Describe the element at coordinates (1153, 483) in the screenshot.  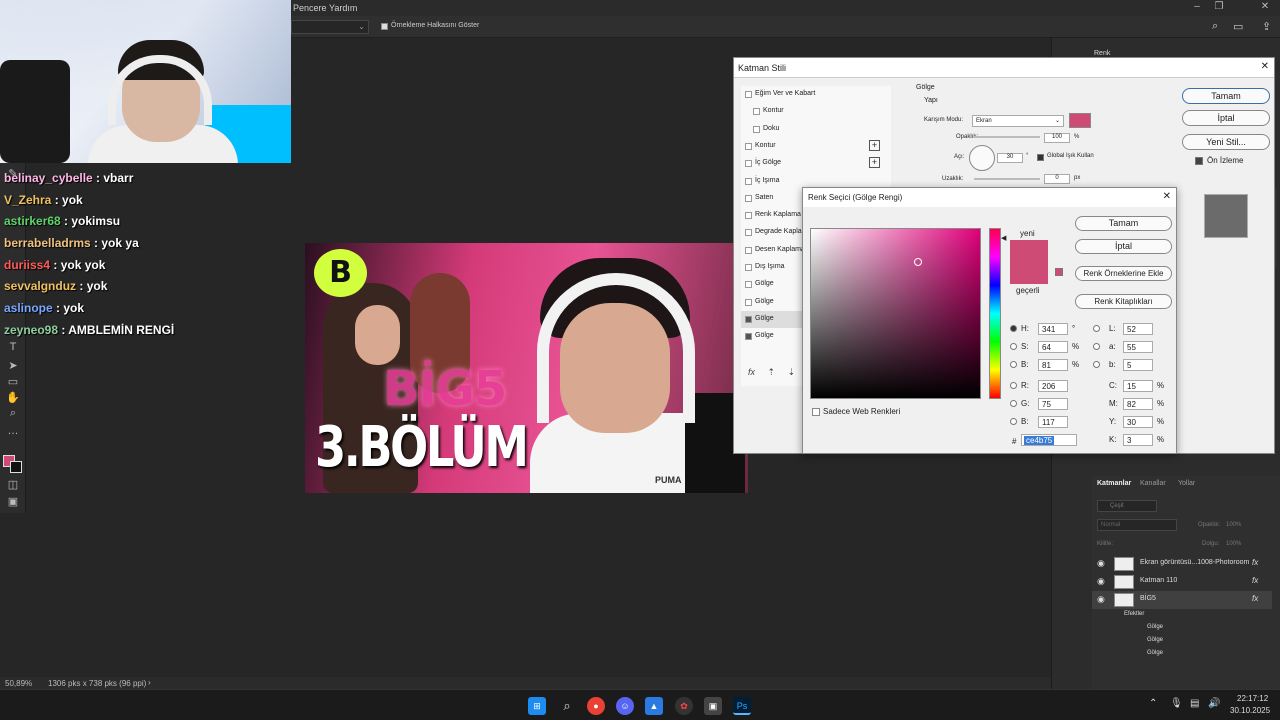
I see `tab-channels: Kanallar` at that location.